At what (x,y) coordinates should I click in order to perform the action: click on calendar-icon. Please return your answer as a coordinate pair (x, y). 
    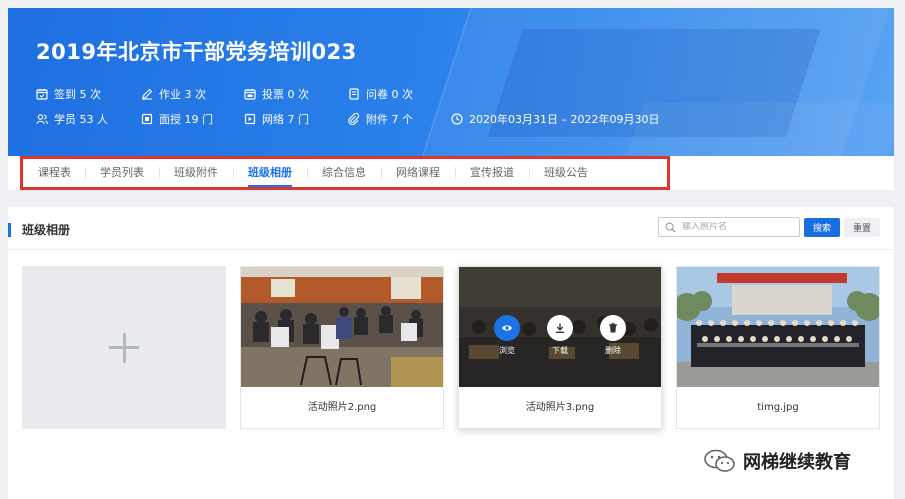
    Looking at the image, I should click on (250, 94).